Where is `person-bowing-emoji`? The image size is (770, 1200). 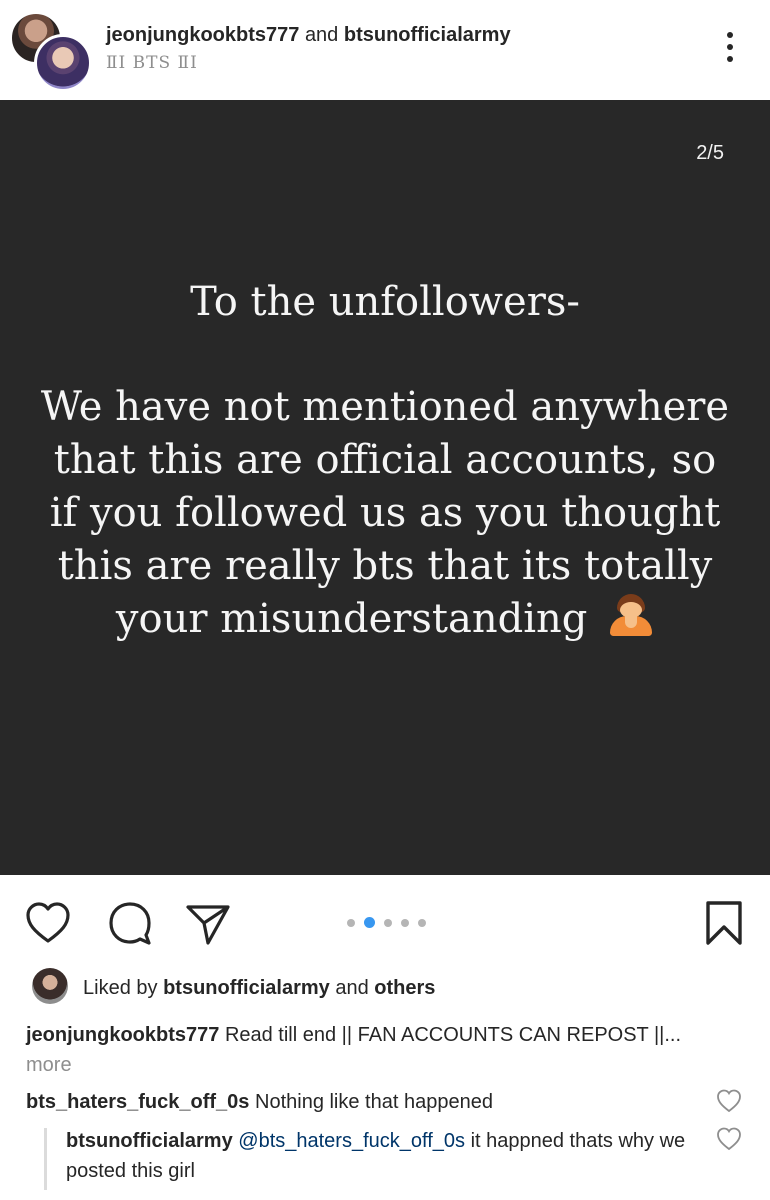 person-bowing-emoji is located at coordinates (631, 615).